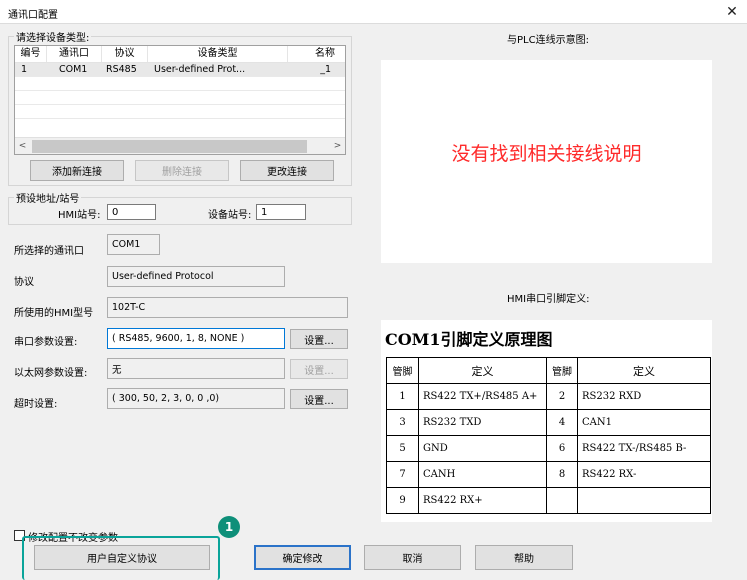 The height and width of the screenshot is (580, 747). I want to click on pin-definition: CAN1, so click(644, 422).